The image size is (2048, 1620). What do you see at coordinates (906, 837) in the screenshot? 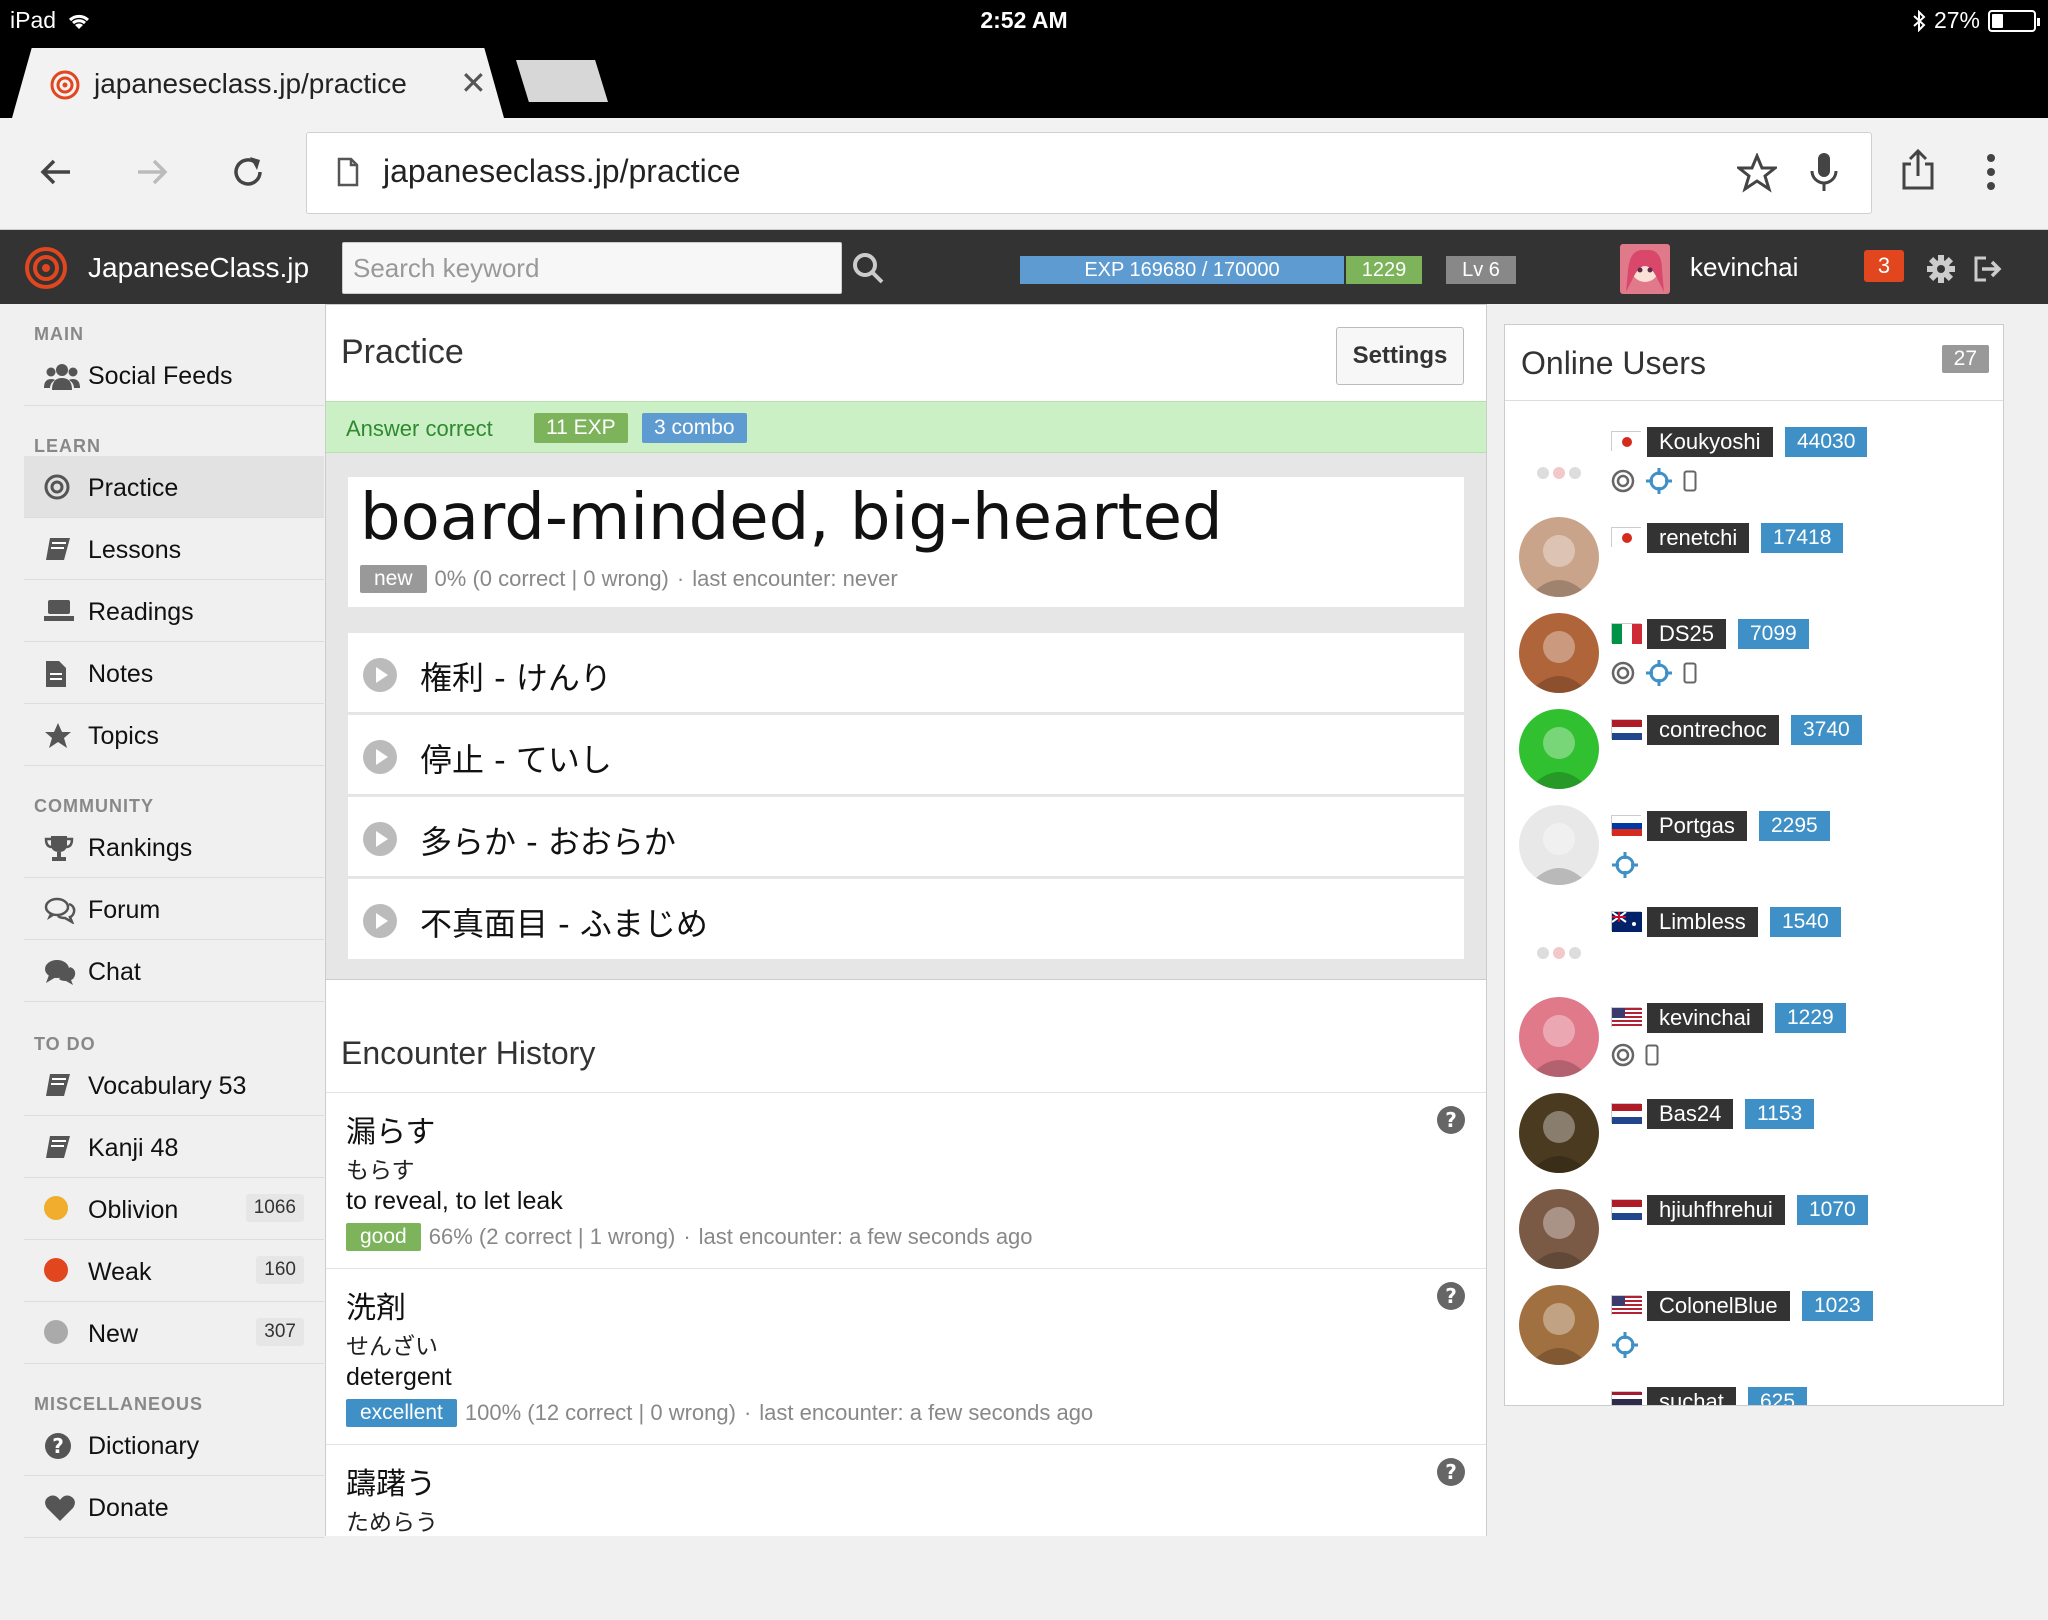
I see `answer-option: 多らか - おおらか` at bounding box center [906, 837].